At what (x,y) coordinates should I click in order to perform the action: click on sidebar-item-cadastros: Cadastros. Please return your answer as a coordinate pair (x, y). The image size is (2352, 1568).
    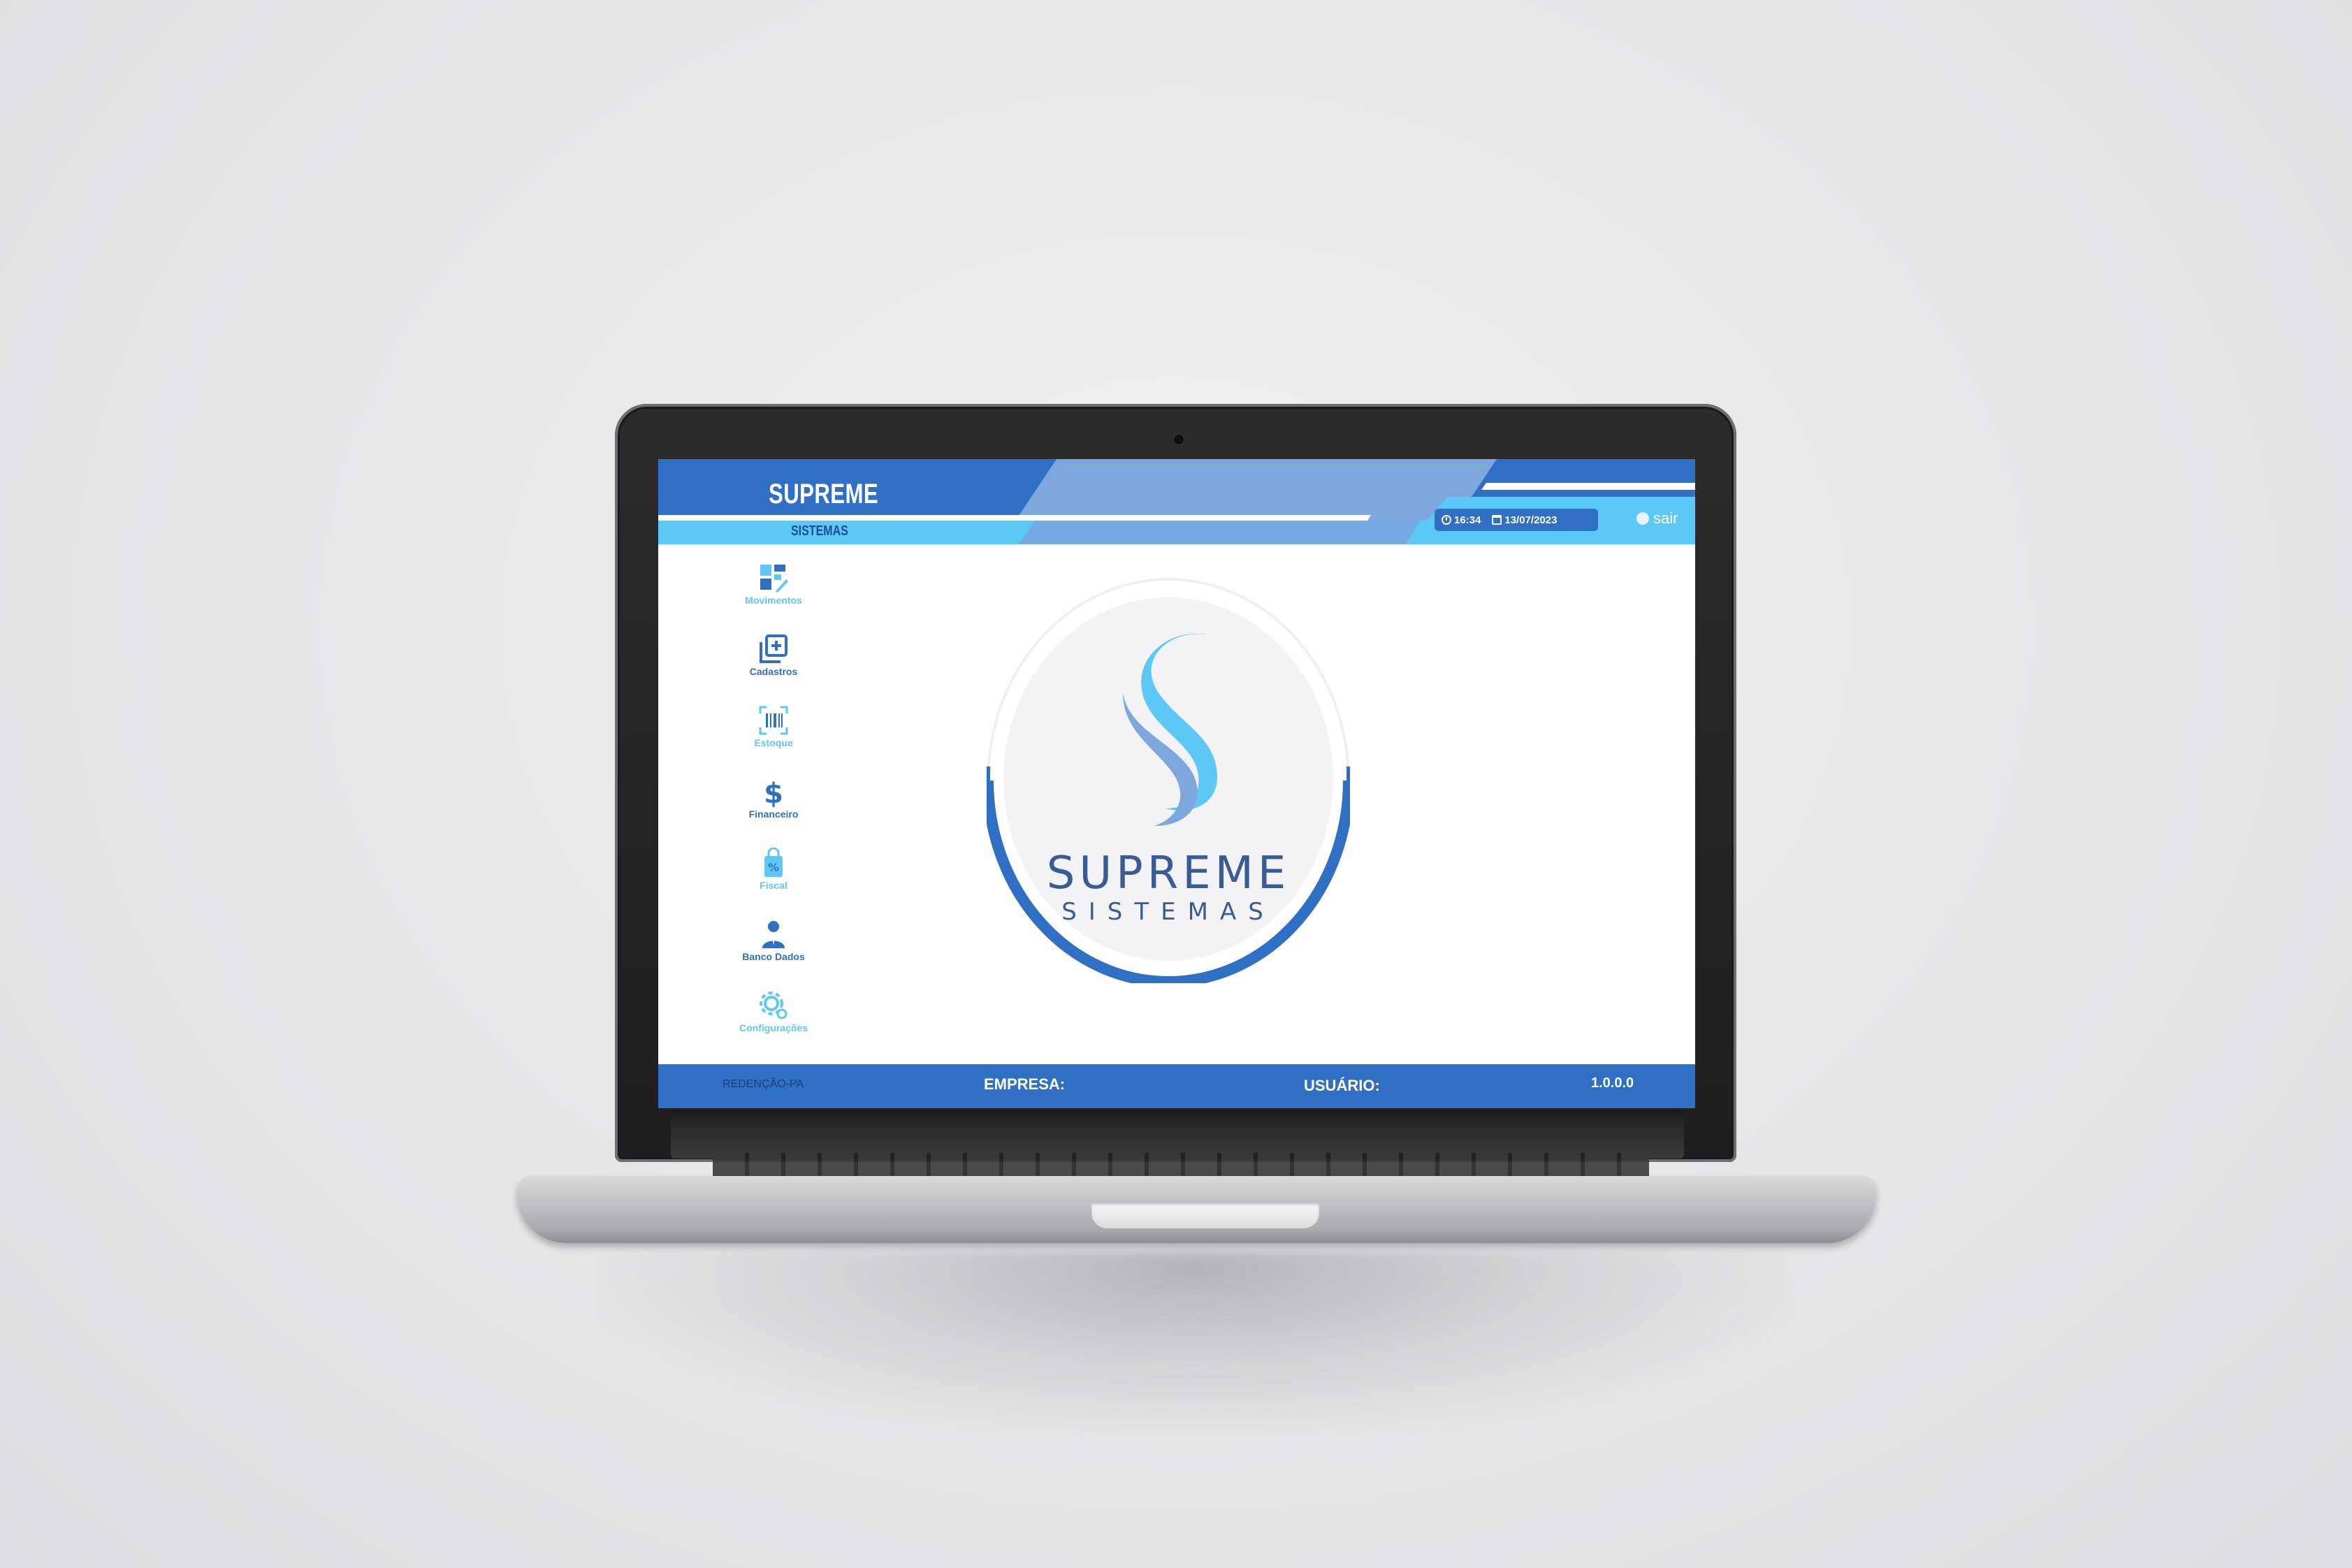
    Looking at the image, I should click on (773, 655).